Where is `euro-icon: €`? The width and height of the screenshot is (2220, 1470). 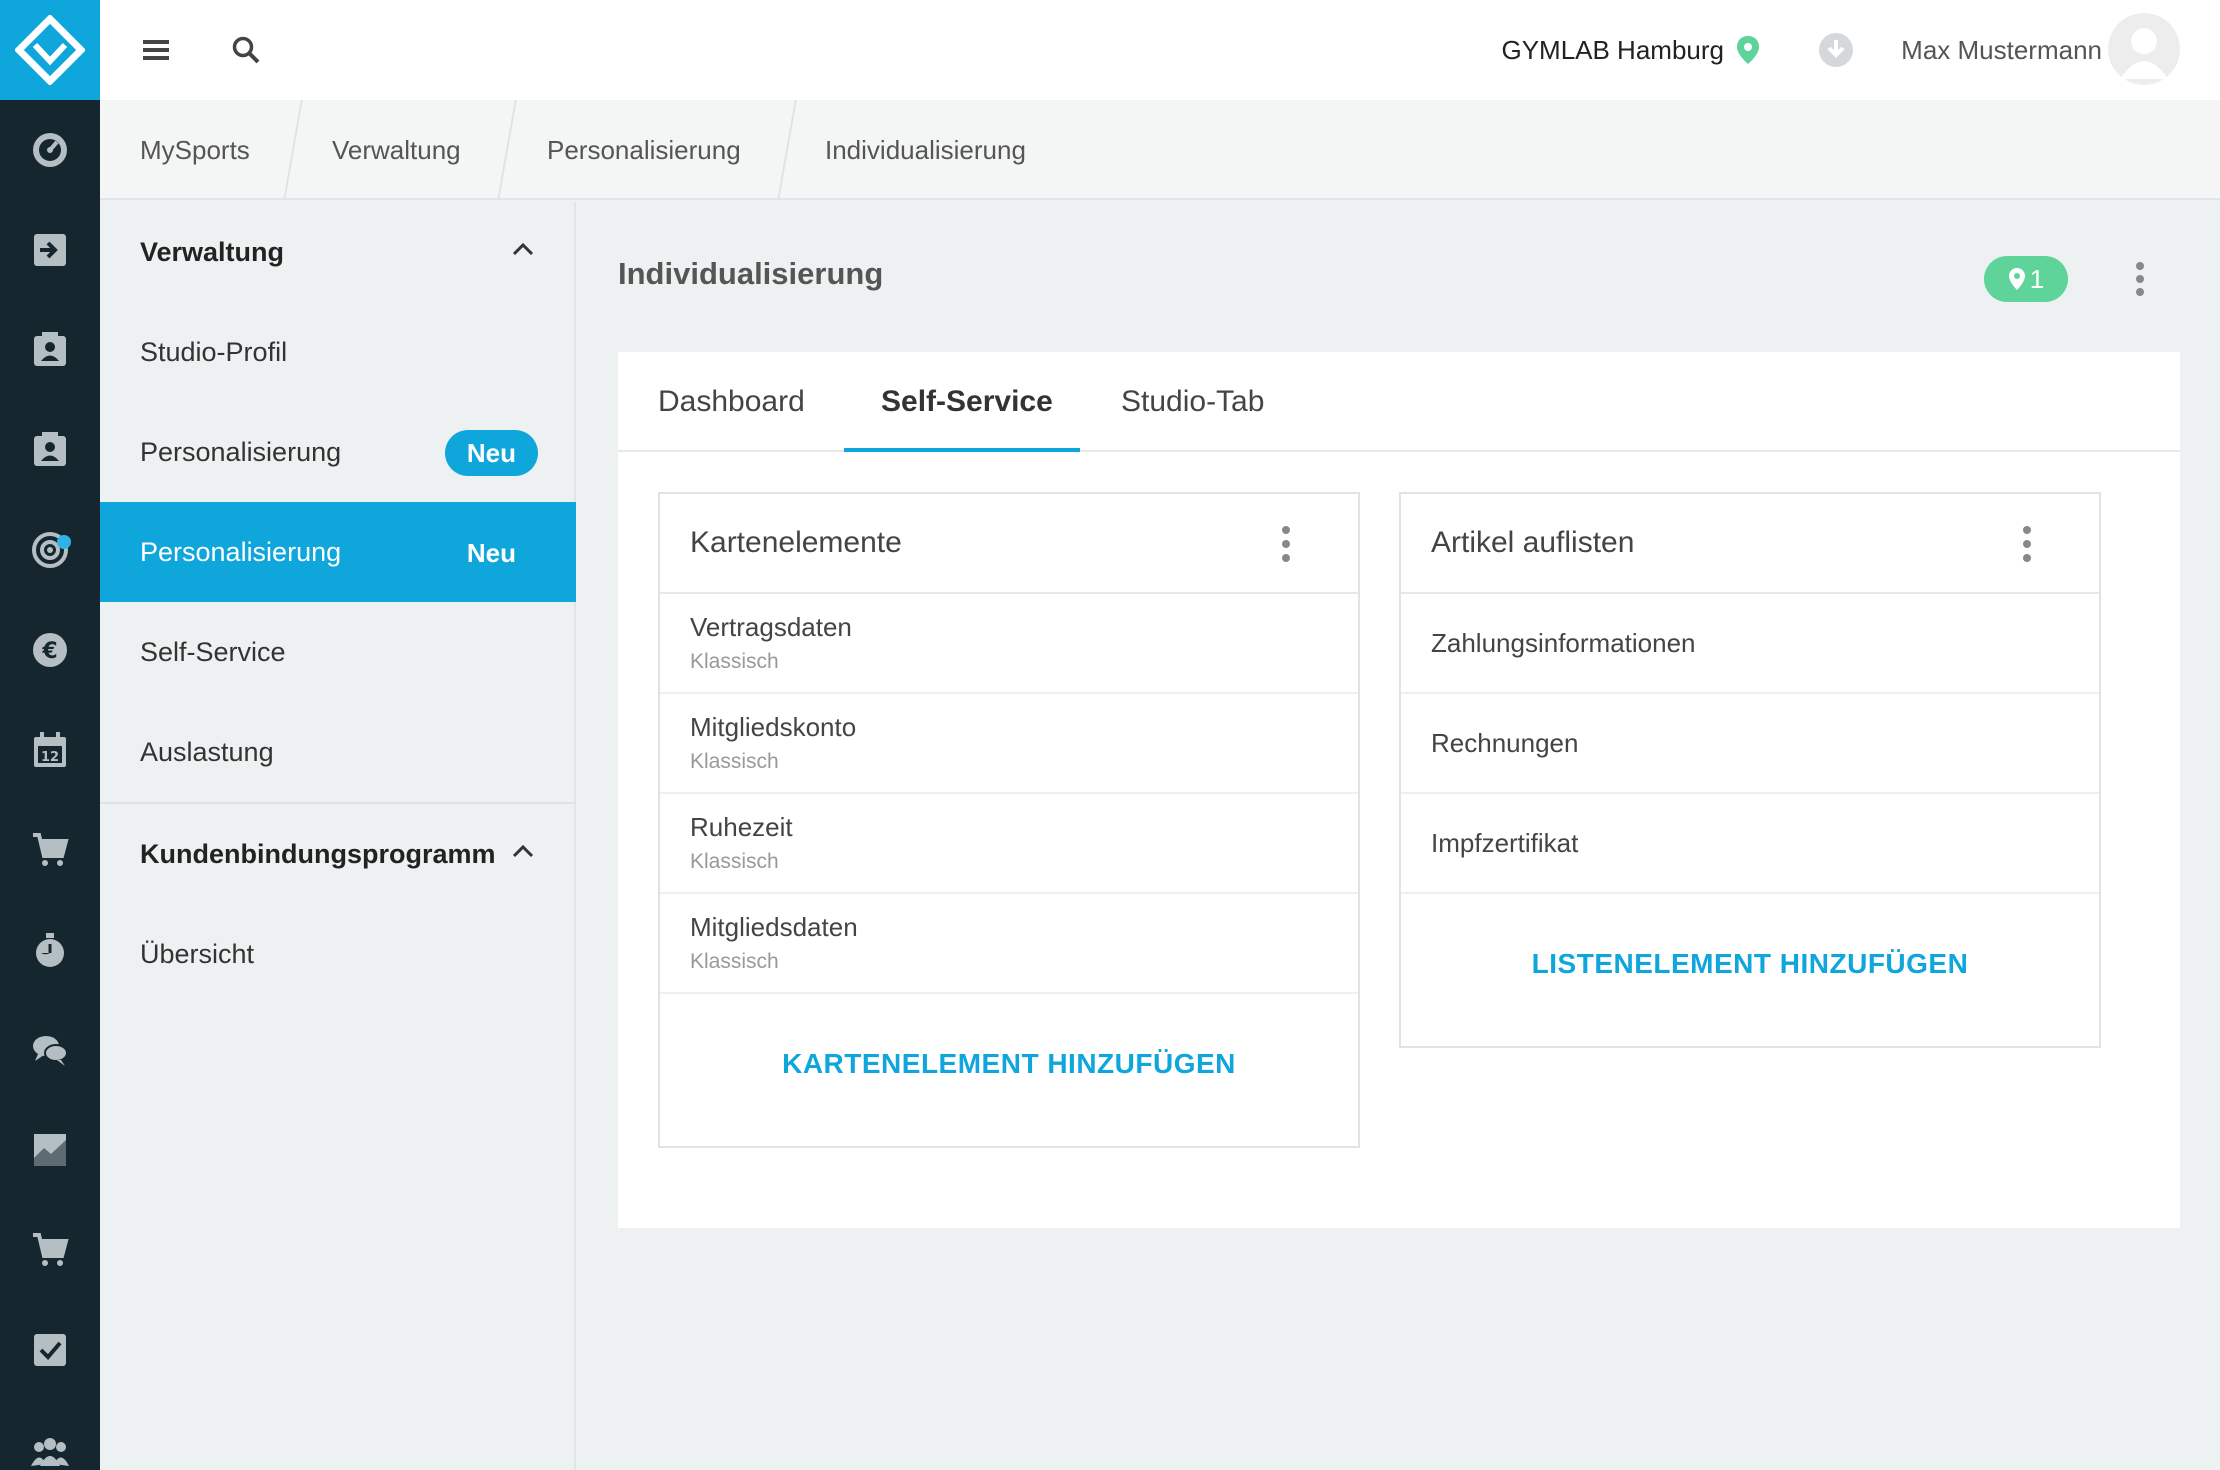
euro-icon: € is located at coordinates (50, 650).